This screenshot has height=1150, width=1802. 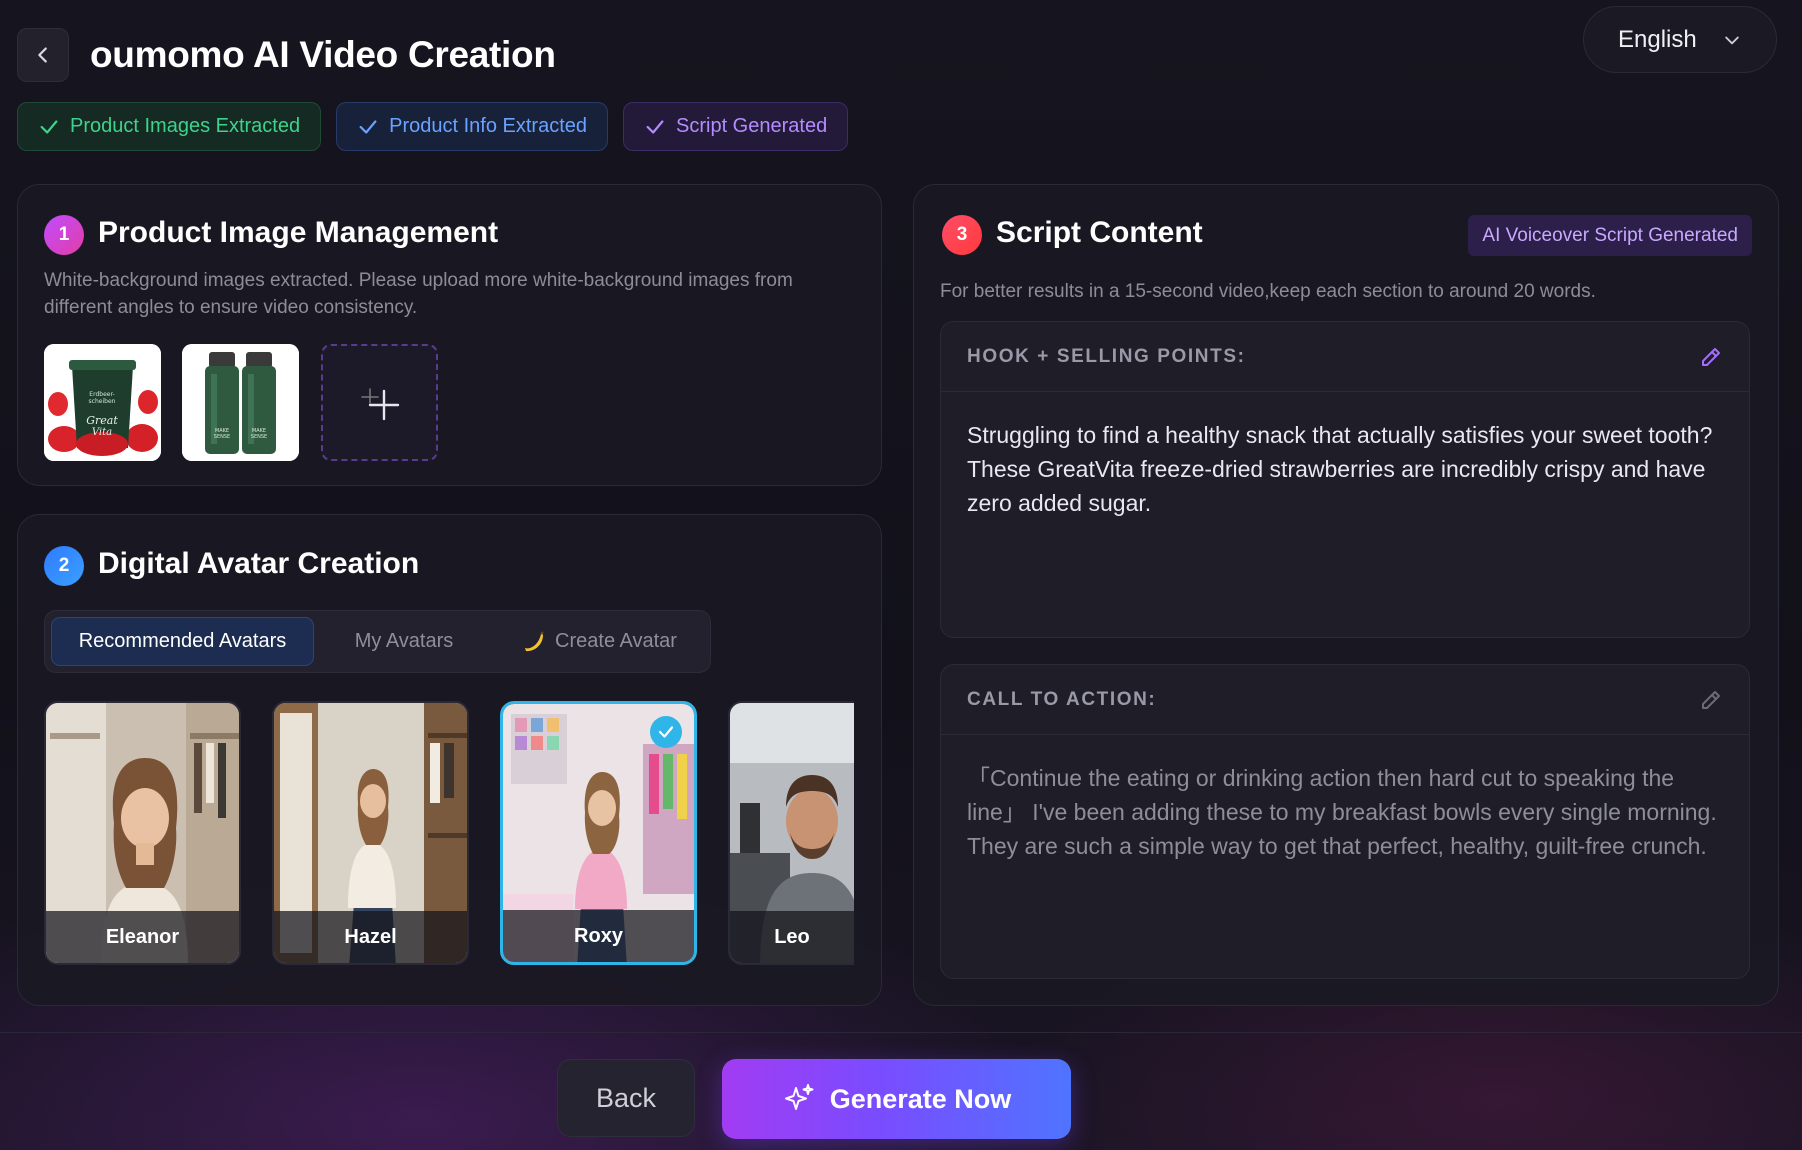 I want to click on svg-text: scheiben, so click(x=102, y=401).